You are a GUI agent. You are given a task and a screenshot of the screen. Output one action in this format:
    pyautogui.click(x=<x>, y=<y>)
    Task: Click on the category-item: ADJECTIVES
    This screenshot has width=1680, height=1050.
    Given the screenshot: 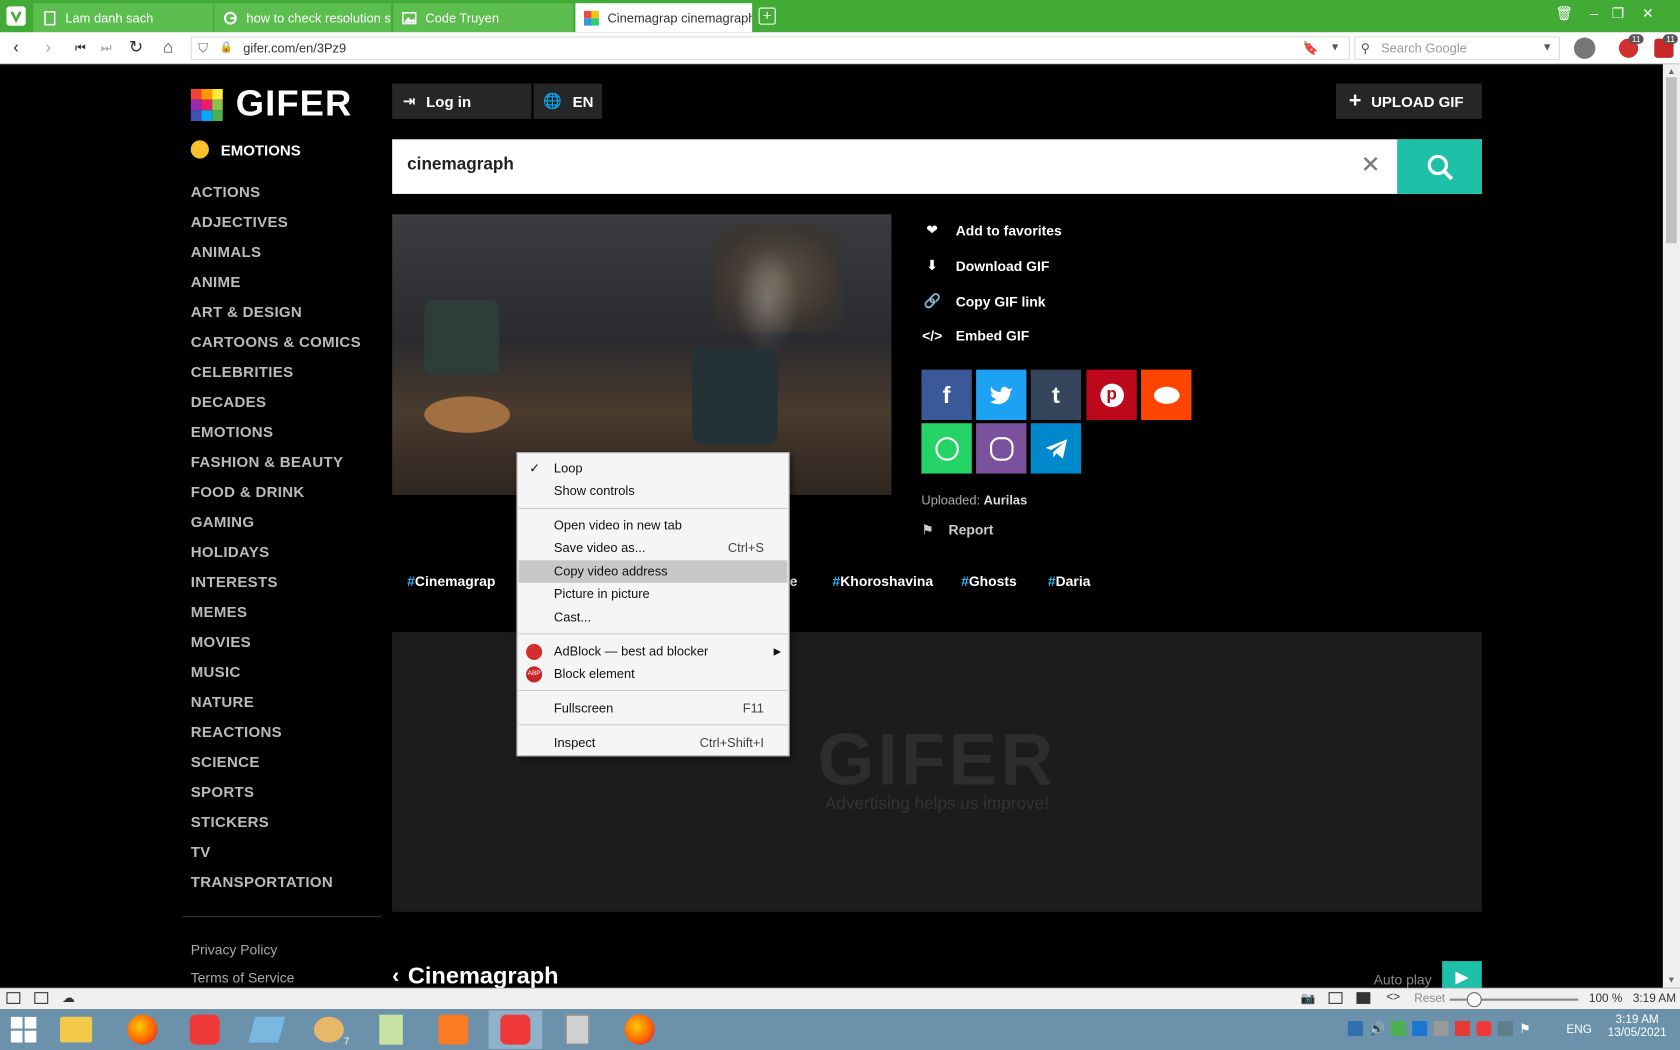 What is the action you would take?
    pyautogui.click(x=239, y=221)
    